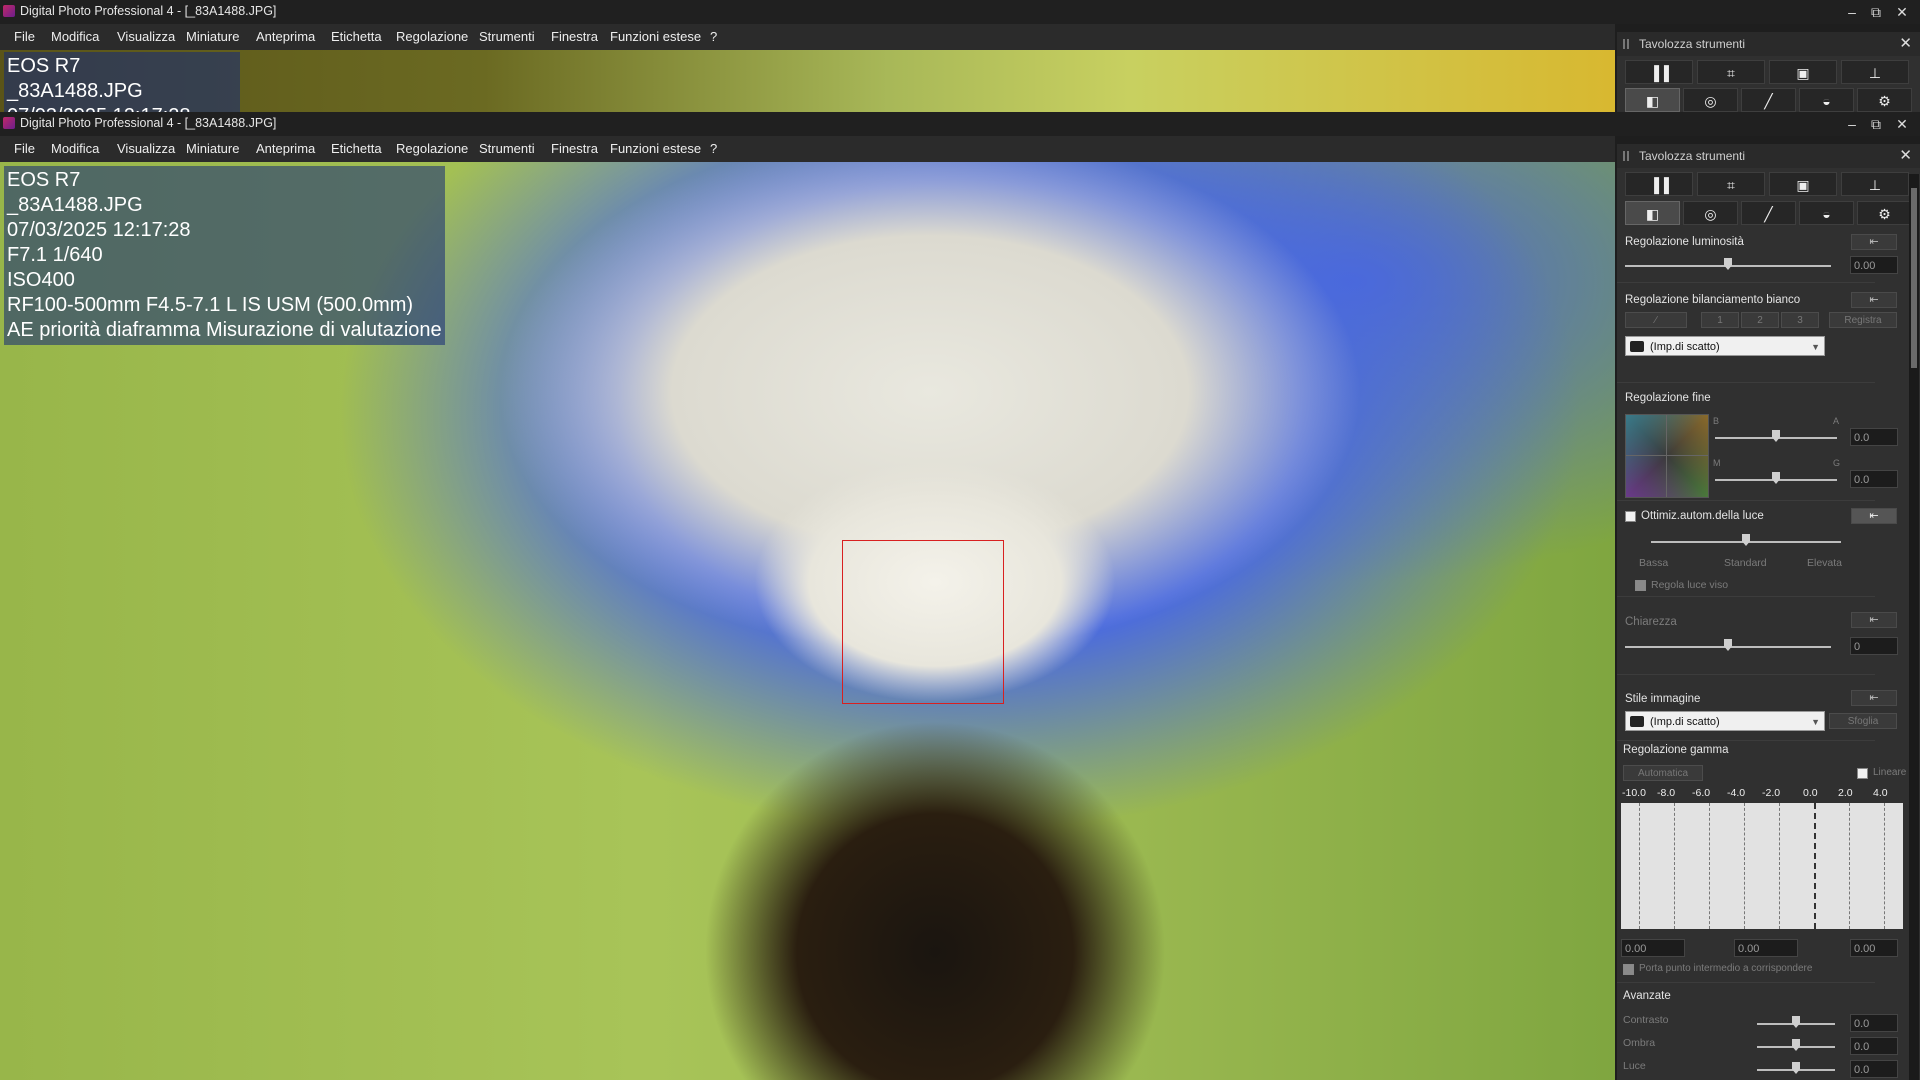  What do you see at coordinates (1663, 773) in the screenshot?
I see `gamma-auto-button: Automatica` at bounding box center [1663, 773].